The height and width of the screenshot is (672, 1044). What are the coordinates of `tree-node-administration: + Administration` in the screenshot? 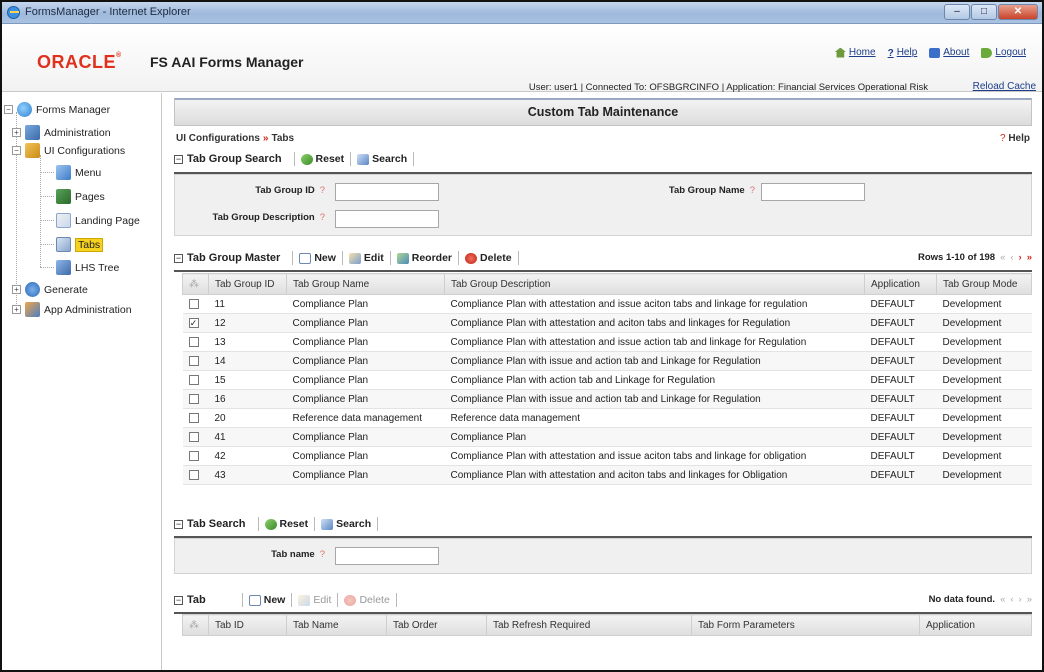 It's located at (61, 132).